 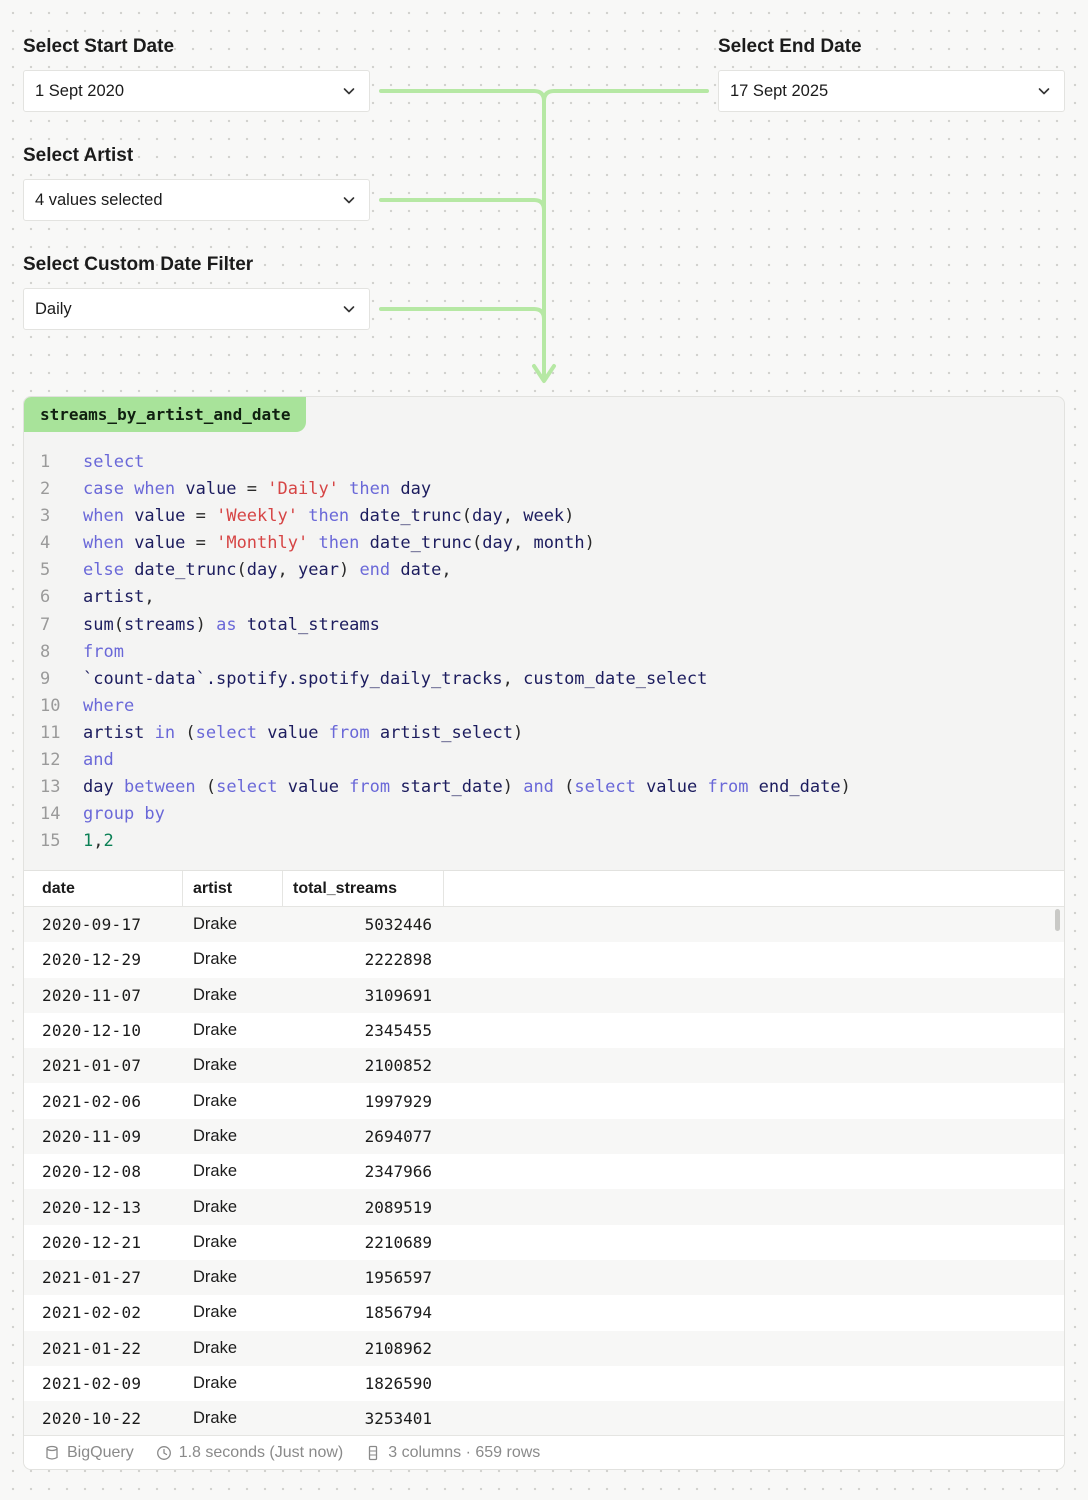 What do you see at coordinates (293, 732) in the screenshot?
I see `code-token: value` at bounding box center [293, 732].